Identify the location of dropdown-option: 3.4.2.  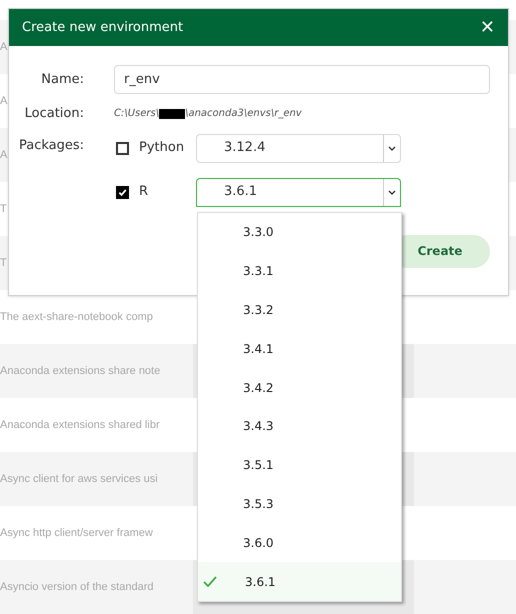
(299, 387).